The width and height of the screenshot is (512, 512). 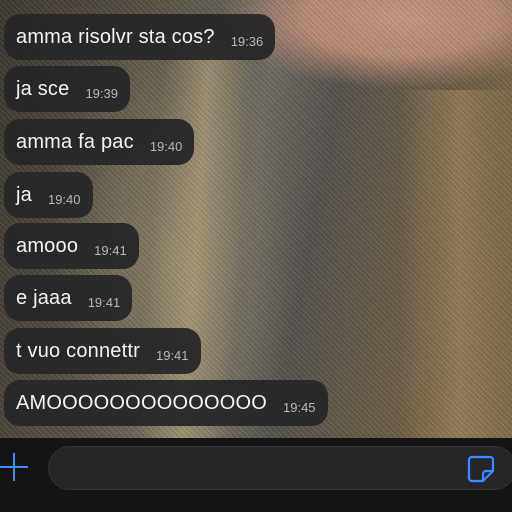 I want to click on message-input, so click(x=280, y=468).